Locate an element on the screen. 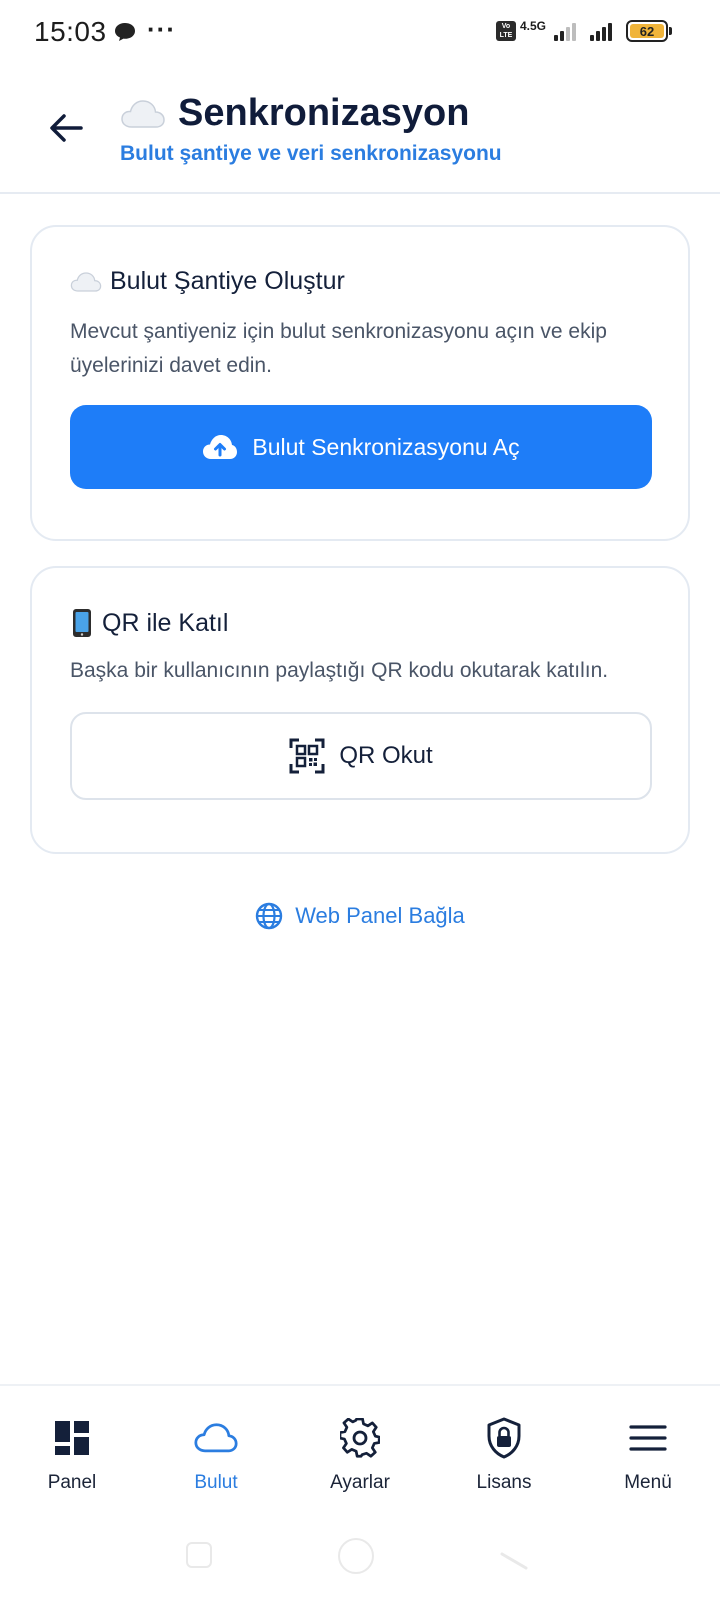 The width and height of the screenshot is (720, 1601). battery-level: 62 is located at coordinates (647, 31).